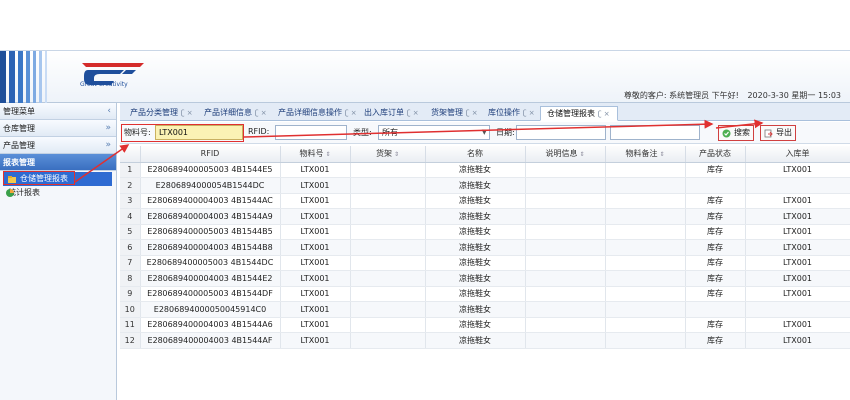  Describe the element at coordinates (645, 154) in the screenshot. I see `column-header: 物料备注 ⇕` at that location.